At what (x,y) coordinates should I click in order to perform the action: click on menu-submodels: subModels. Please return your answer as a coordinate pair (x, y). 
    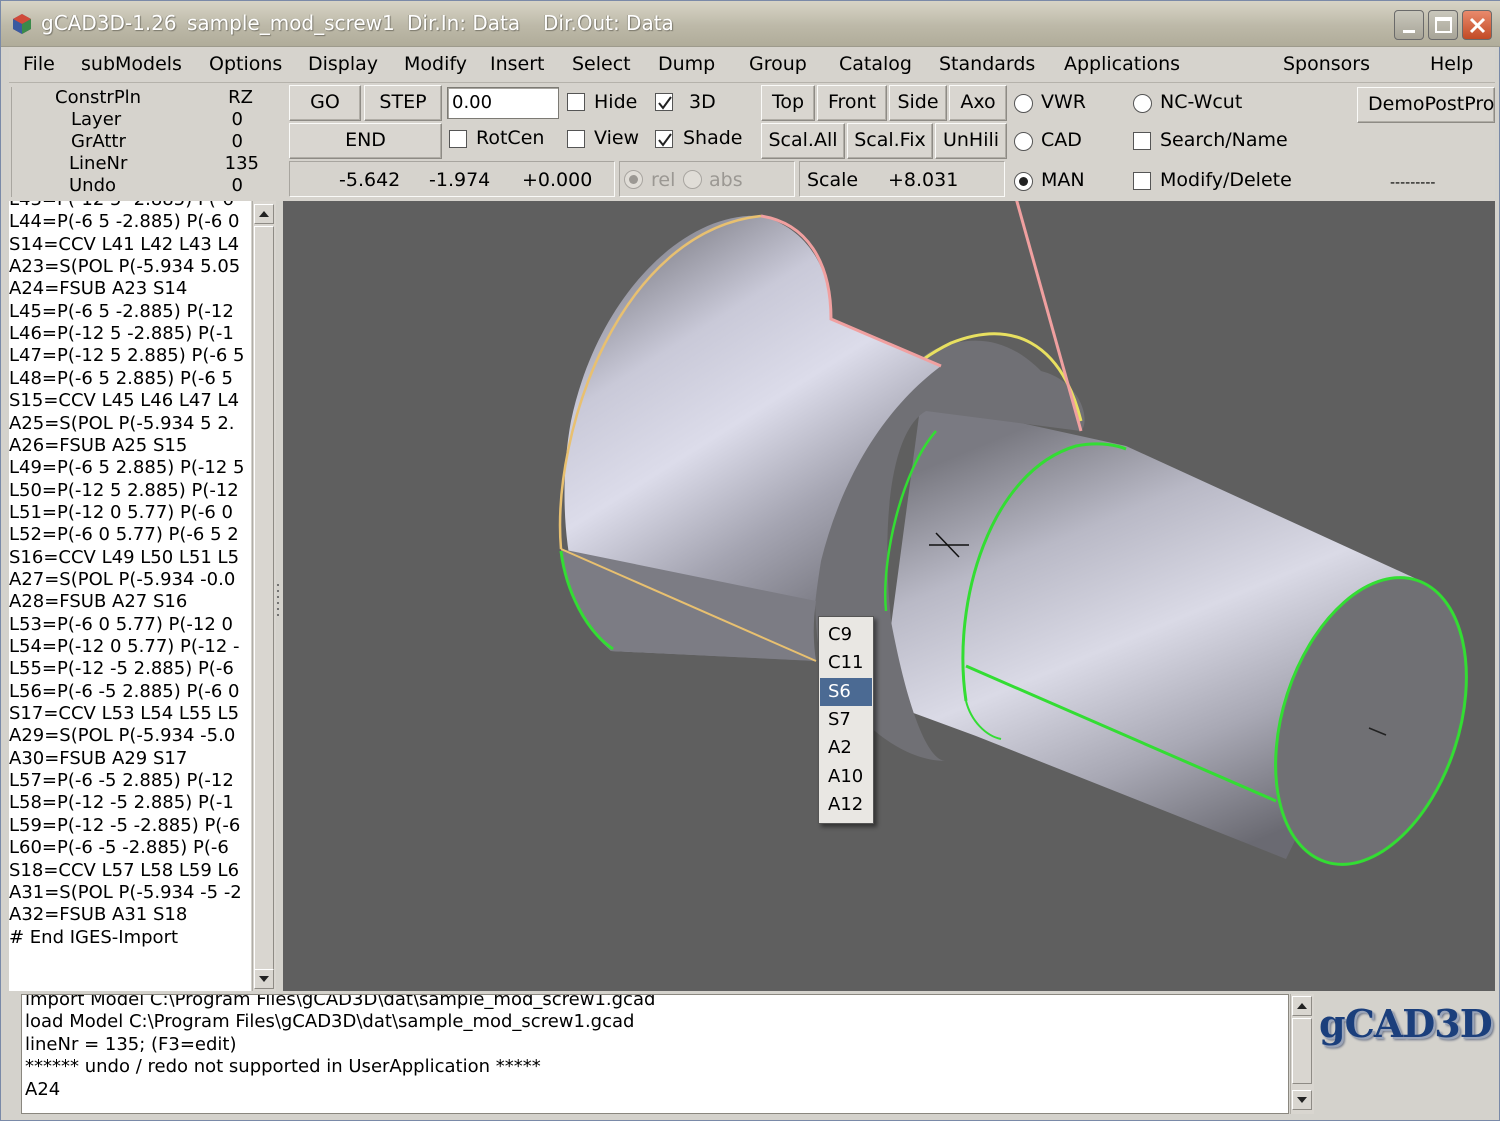
    Looking at the image, I should click on (131, 64).